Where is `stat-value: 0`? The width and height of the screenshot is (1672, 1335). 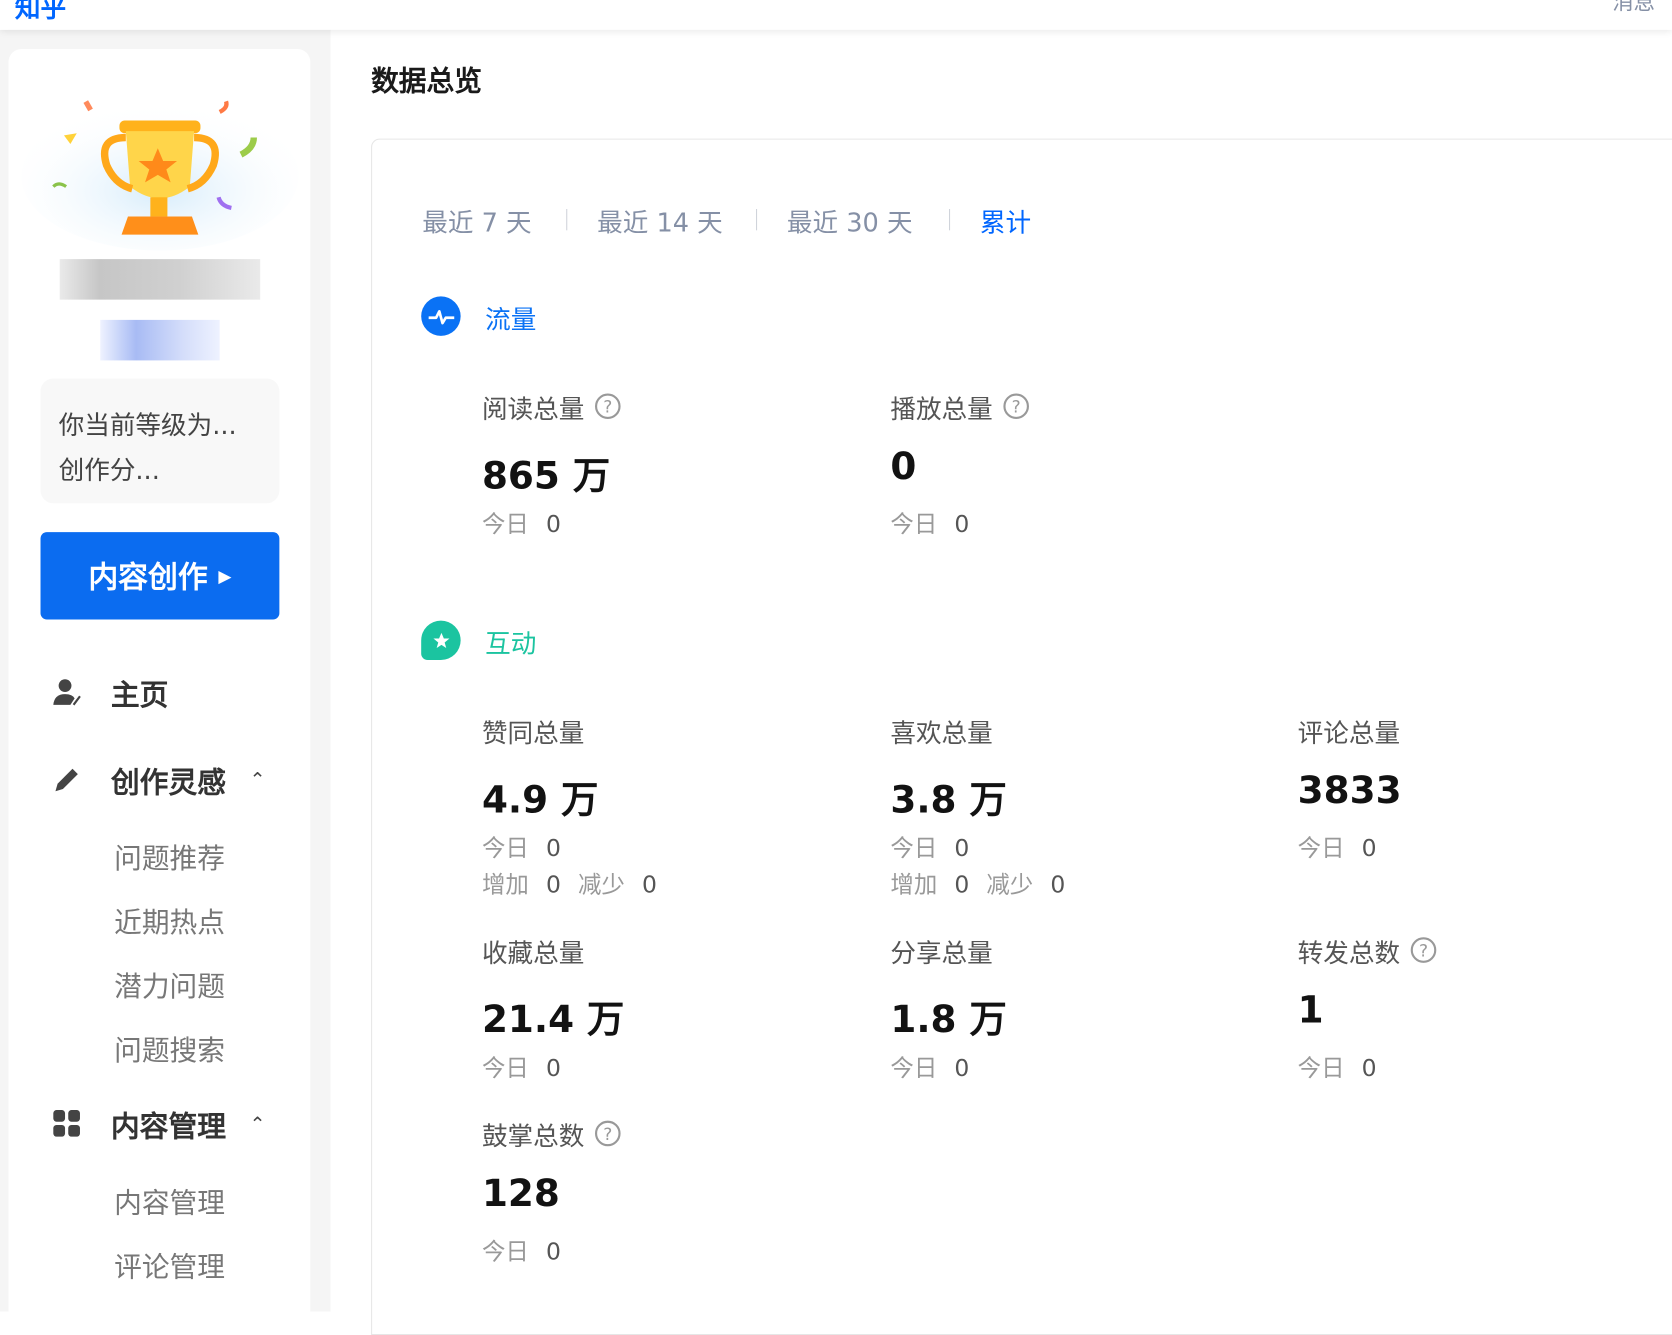 stat-value: 0 is located at coordinates (903, 467).